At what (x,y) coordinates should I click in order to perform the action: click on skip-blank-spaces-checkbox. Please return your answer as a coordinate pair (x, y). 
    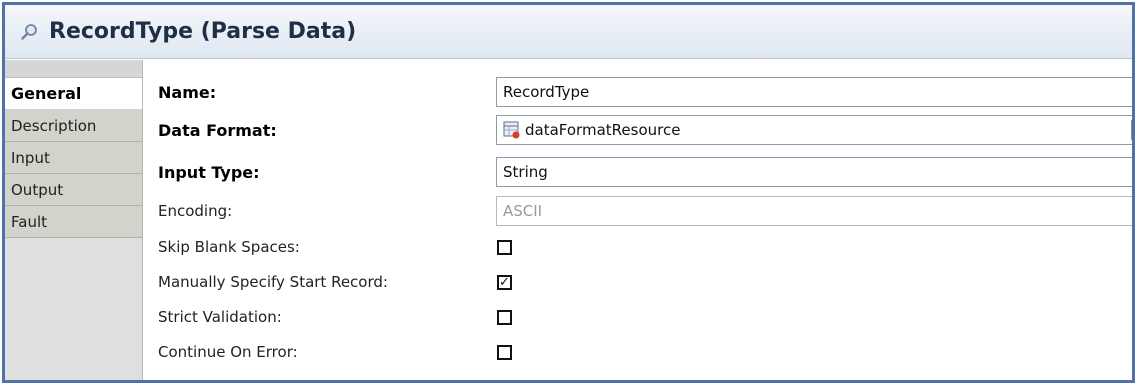
    Looking at the image, I should click on (504, 247).